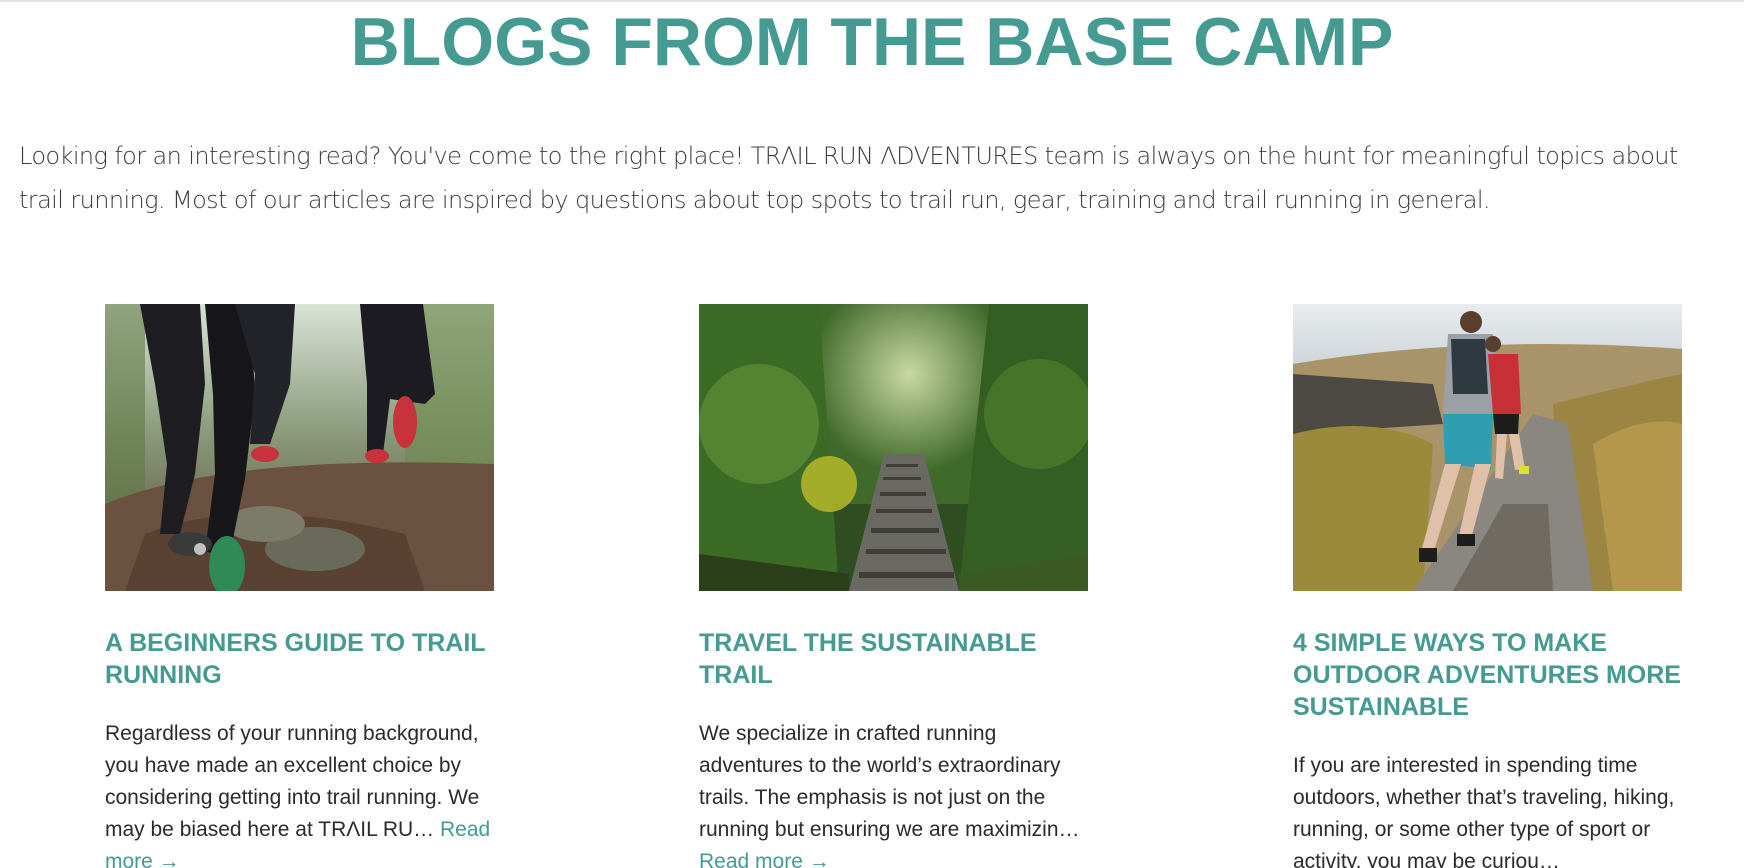 The height and width of the screenshot is (868, 1744). What do you see at coordinates (300, 659) in the screenshot?
I see `post-title: A BEGINNERS GUIDE TO TRAIL RUNNING` at bounding box center [300, 659].